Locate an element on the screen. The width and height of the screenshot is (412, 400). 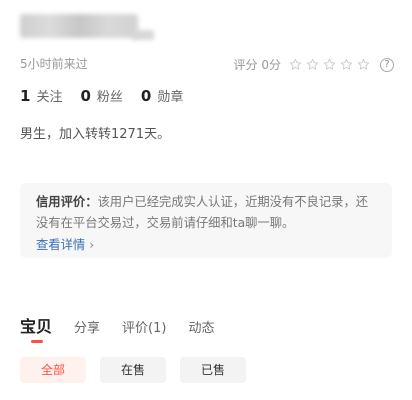
rating-label: 评分 0分 is located at coordinates (257, 65).